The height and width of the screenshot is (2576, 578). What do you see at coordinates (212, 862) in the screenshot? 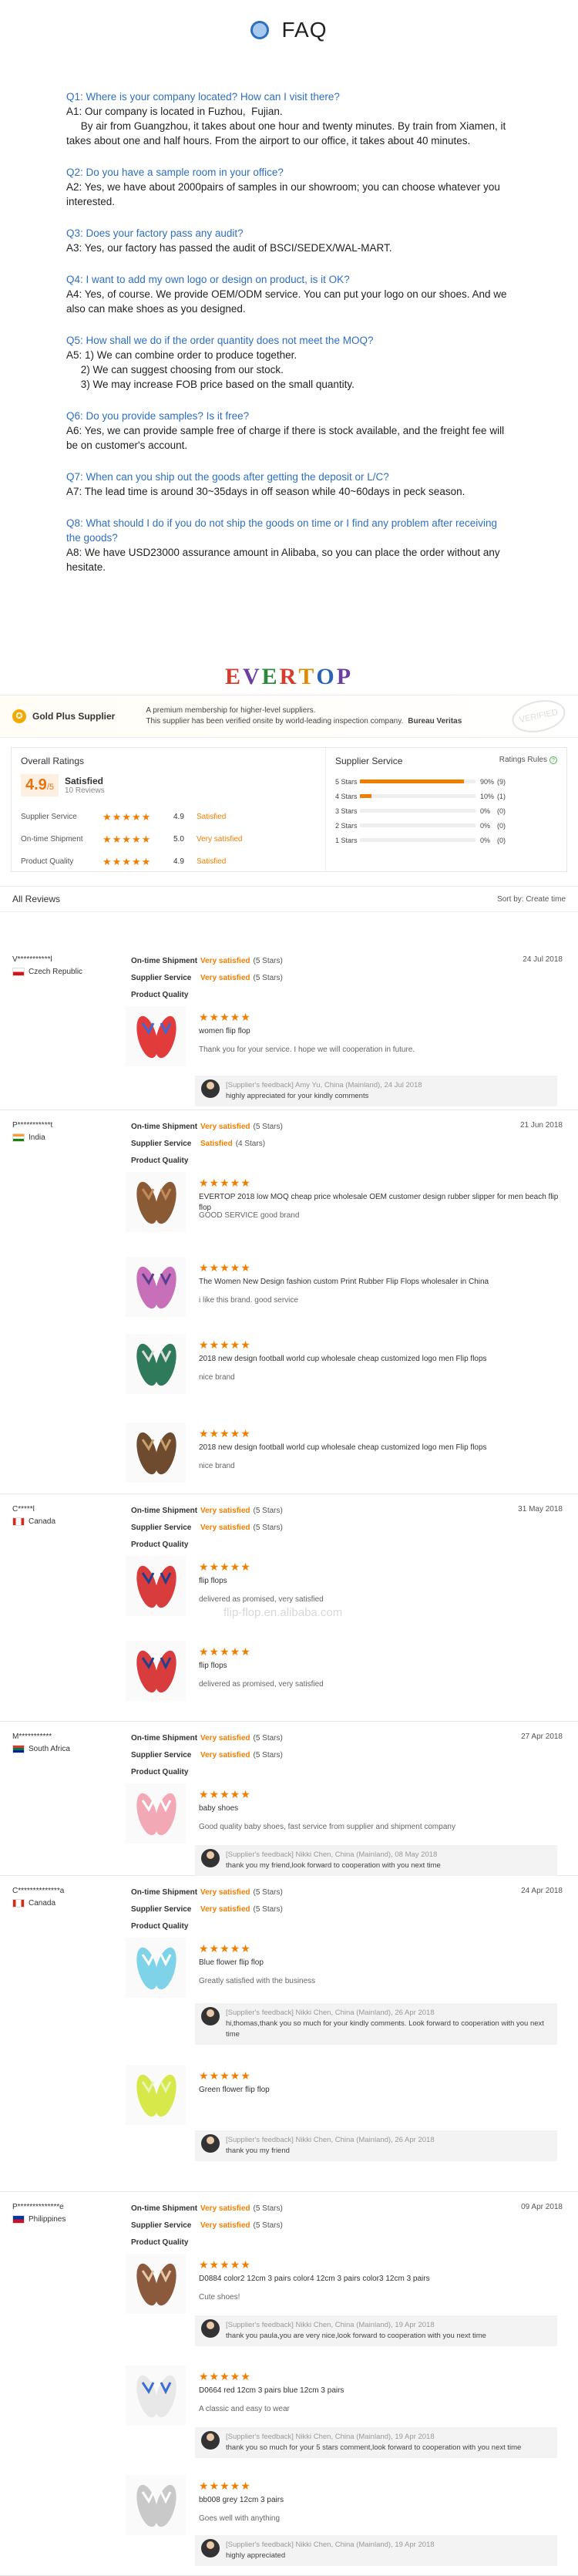
I see `dimension-label: Satisfied` at bounding box center [212, 862].